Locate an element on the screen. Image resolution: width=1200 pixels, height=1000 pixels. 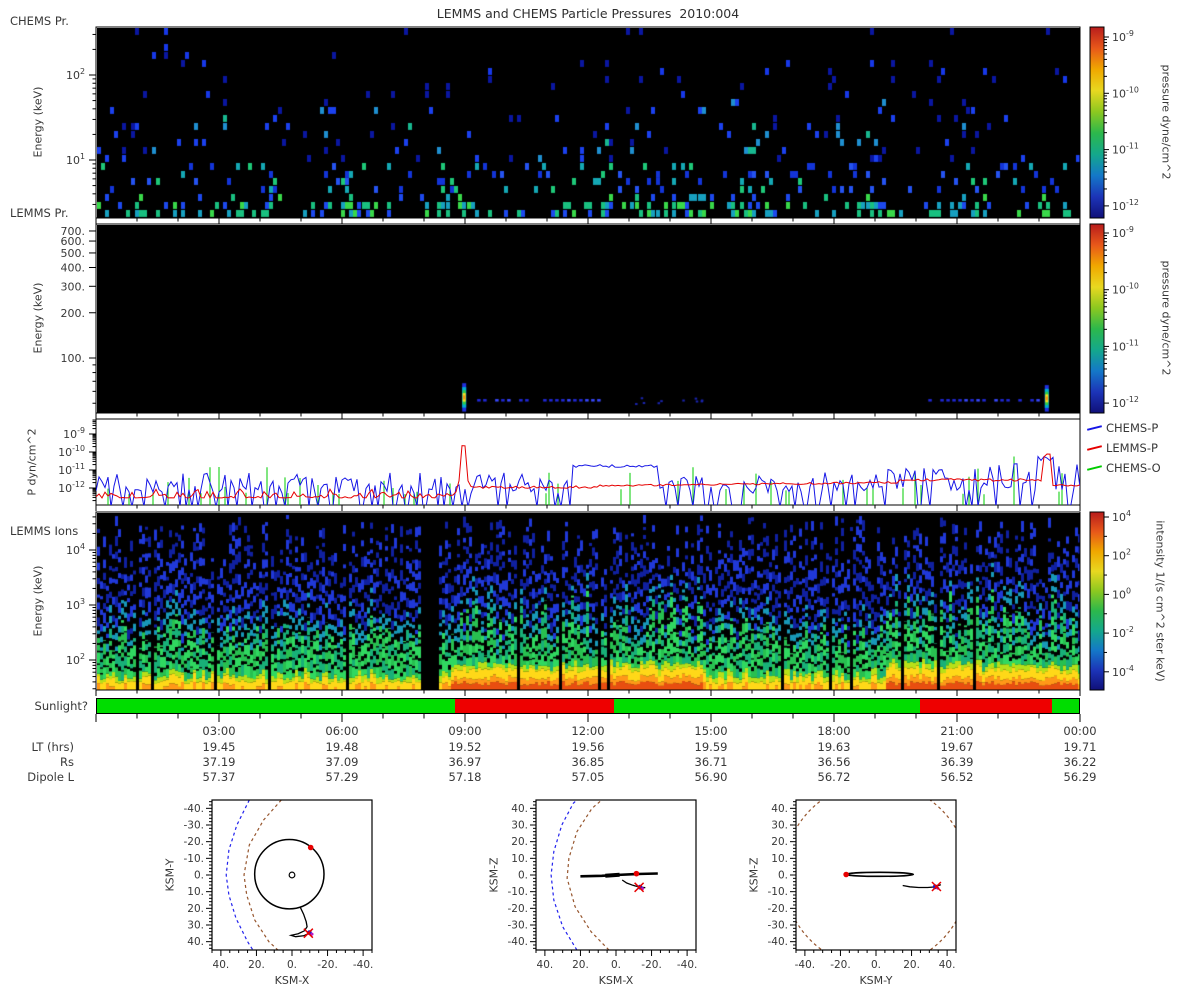
ions-y-axis: 104 103 102 is located at coordinates (81, 603).